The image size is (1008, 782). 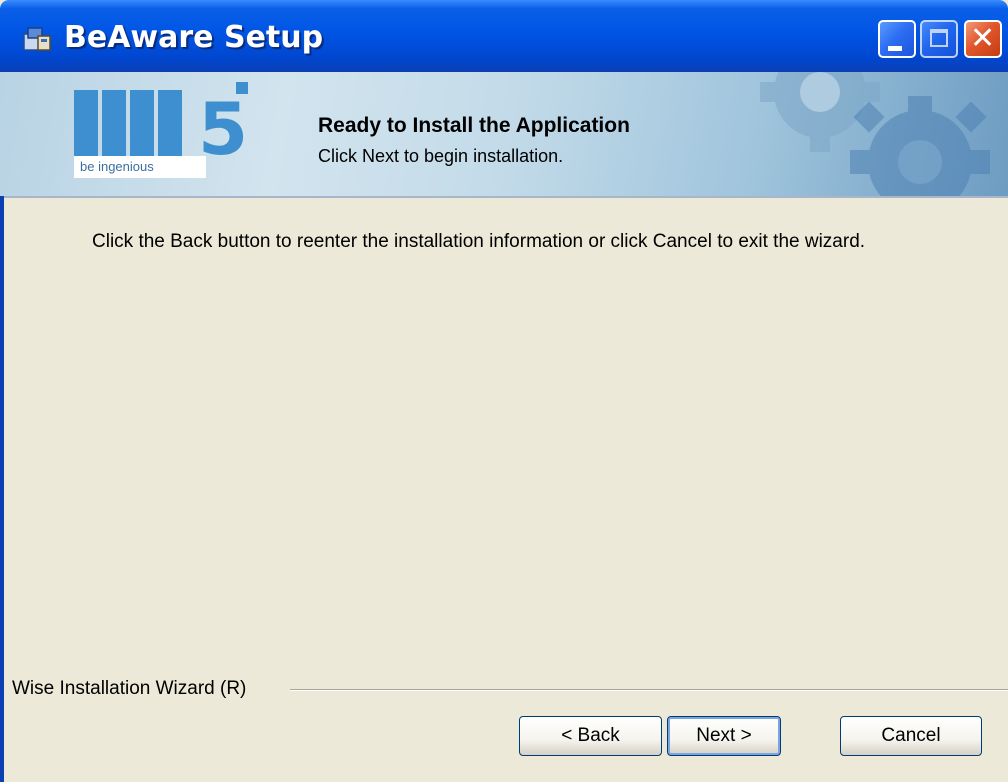 I want to click on back-button: < Back, so click(x=590, y=736).